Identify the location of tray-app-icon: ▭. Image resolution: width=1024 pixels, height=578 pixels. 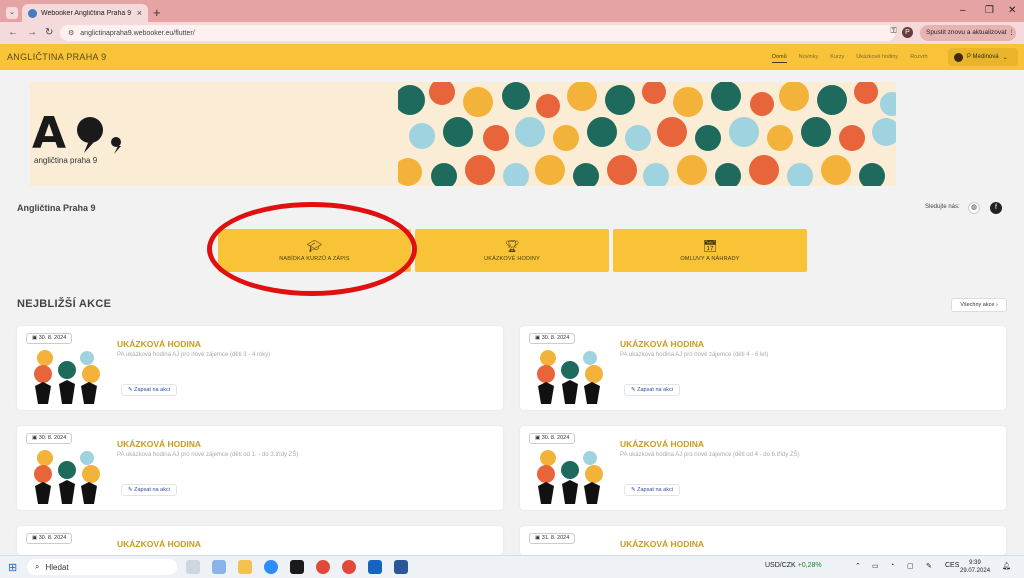
(875, 566).